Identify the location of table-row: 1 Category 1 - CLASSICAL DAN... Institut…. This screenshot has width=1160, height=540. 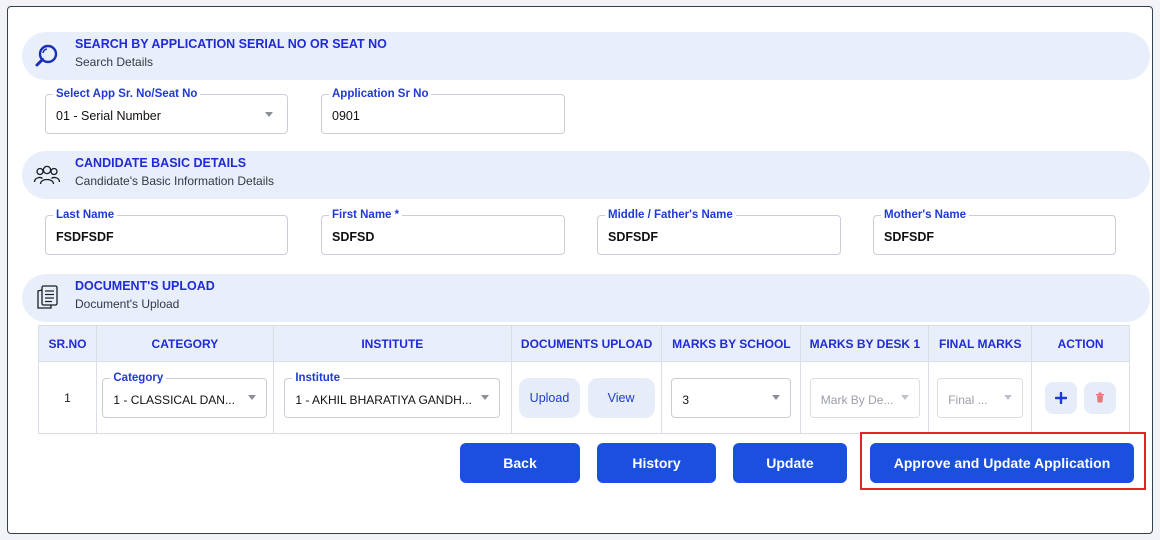
(584, 397).